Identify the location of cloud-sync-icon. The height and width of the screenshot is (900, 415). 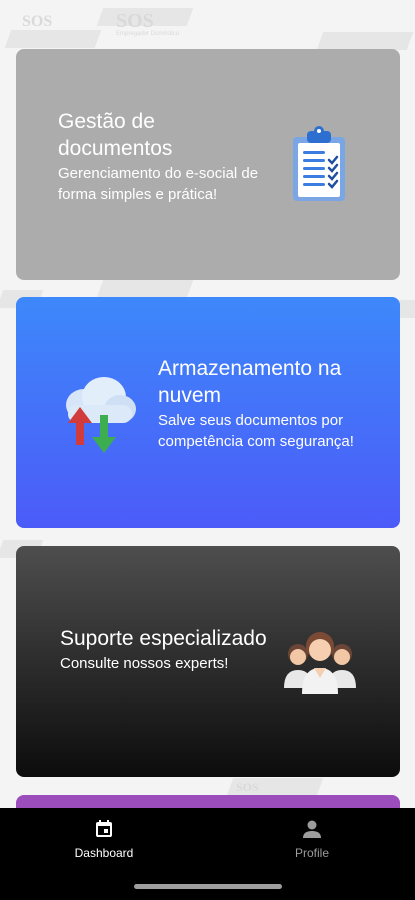
(101, 415).